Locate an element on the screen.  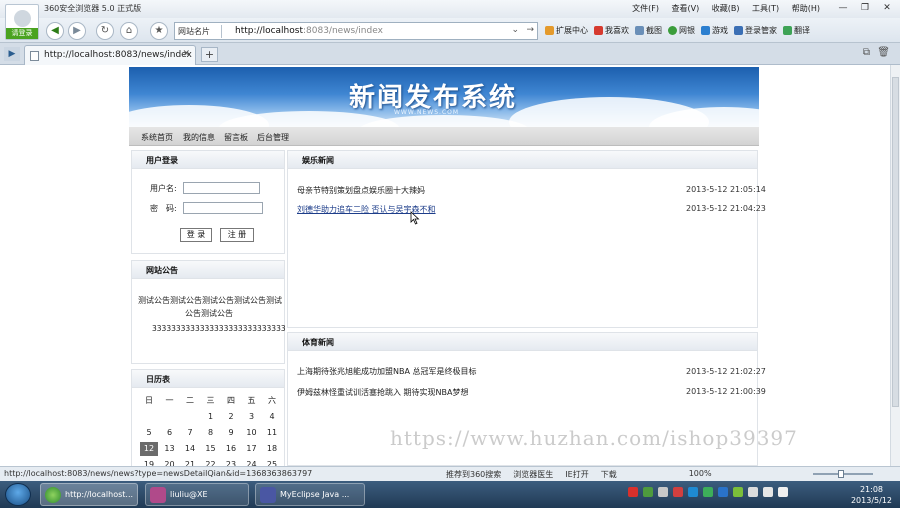
start-button is located at coordinates (18, 494).